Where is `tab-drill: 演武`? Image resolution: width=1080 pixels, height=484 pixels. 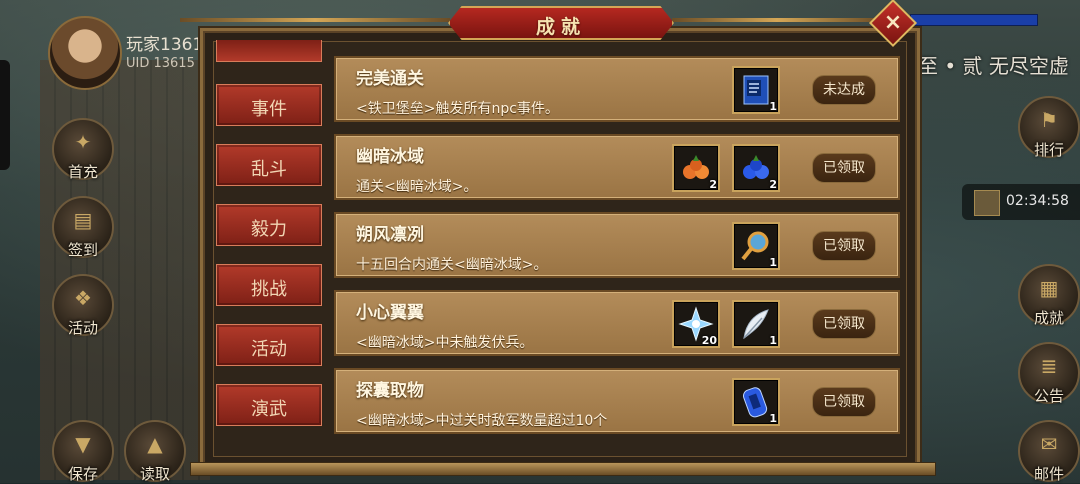
tab-drill: 演武 is located at coordinates (269, 405).